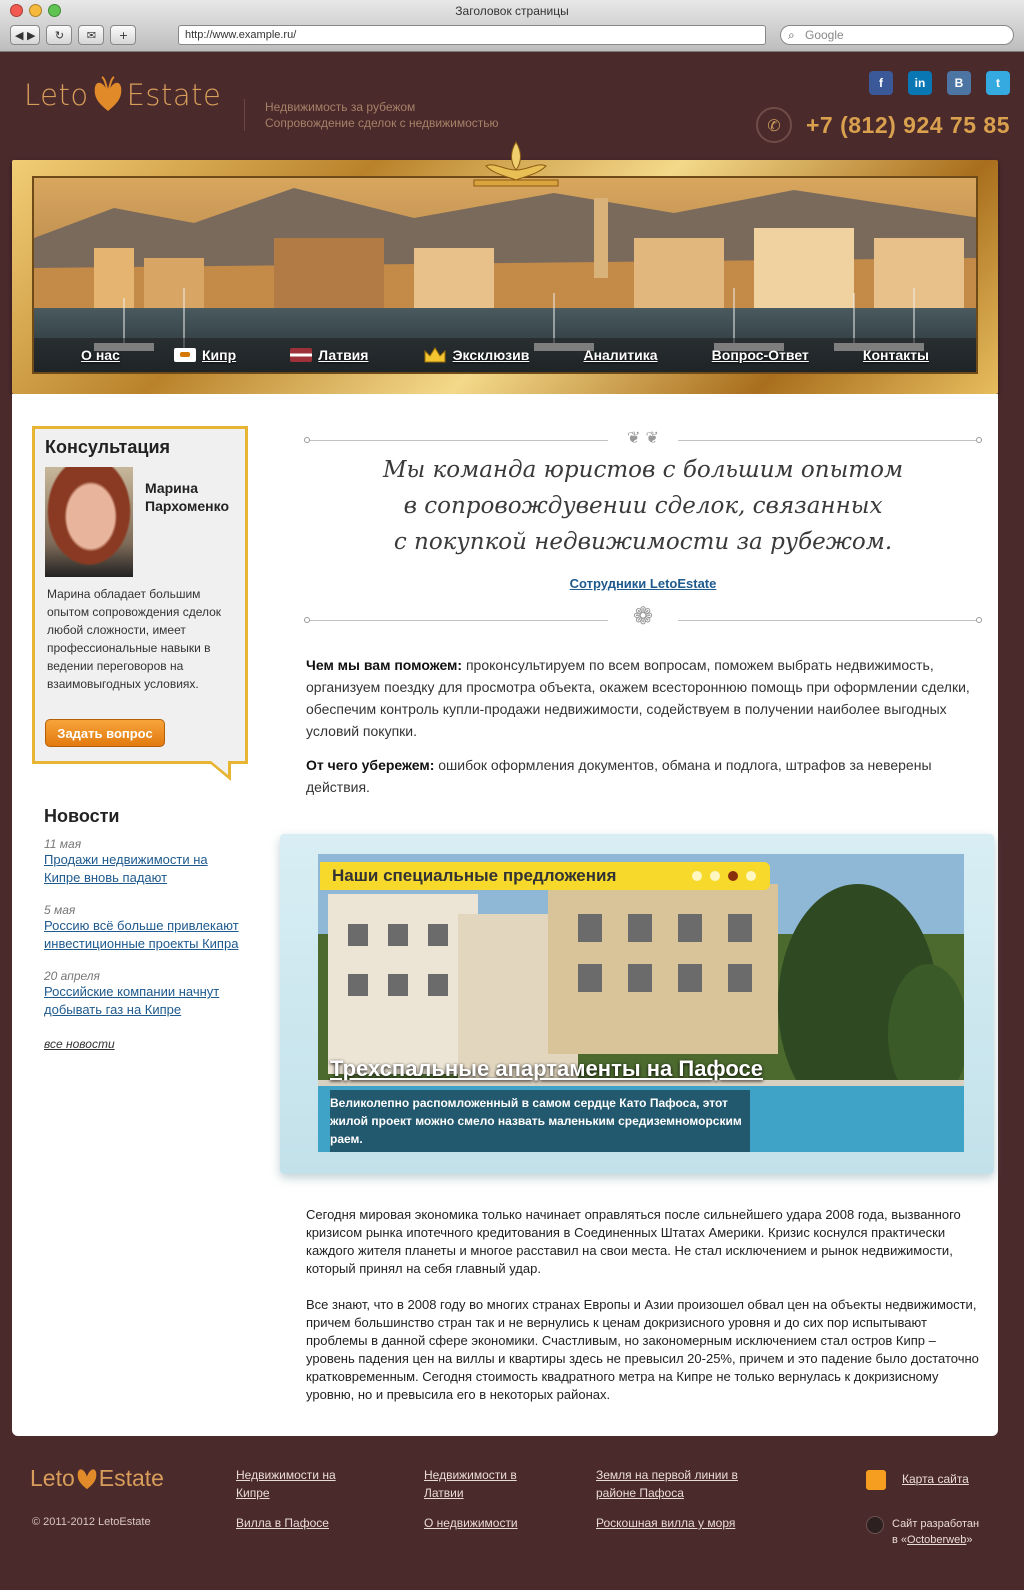  I want to click on quote-line-2: в сопровождувении сделок, связанных, so click(643, 506).